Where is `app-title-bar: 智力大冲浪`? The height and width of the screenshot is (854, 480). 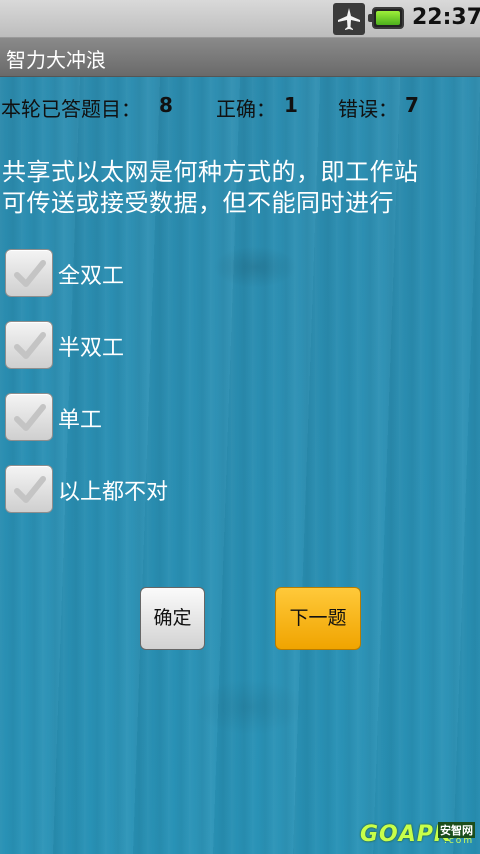
app-title-bar: 智力大冲浪 is located at coordinates (240, 57).